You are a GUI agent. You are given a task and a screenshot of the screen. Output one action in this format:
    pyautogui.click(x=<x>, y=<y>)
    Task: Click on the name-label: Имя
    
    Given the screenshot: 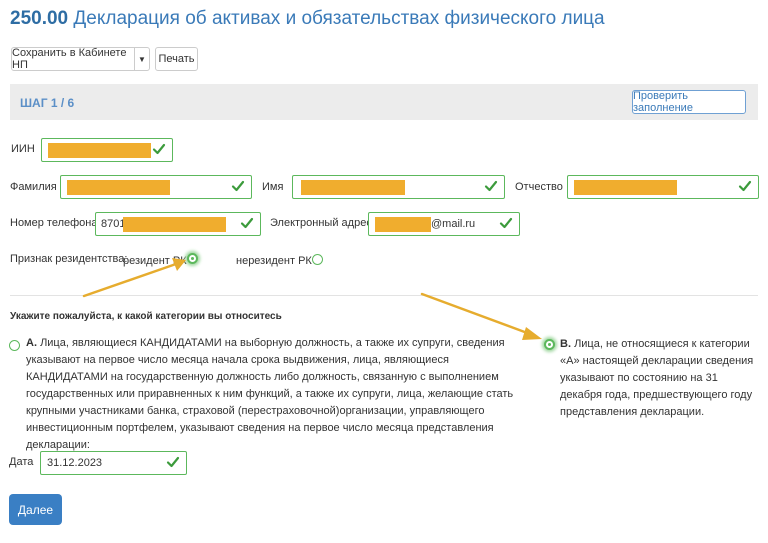 What is the action you would take?
    pyautogui.click(x=273, y=187)
    